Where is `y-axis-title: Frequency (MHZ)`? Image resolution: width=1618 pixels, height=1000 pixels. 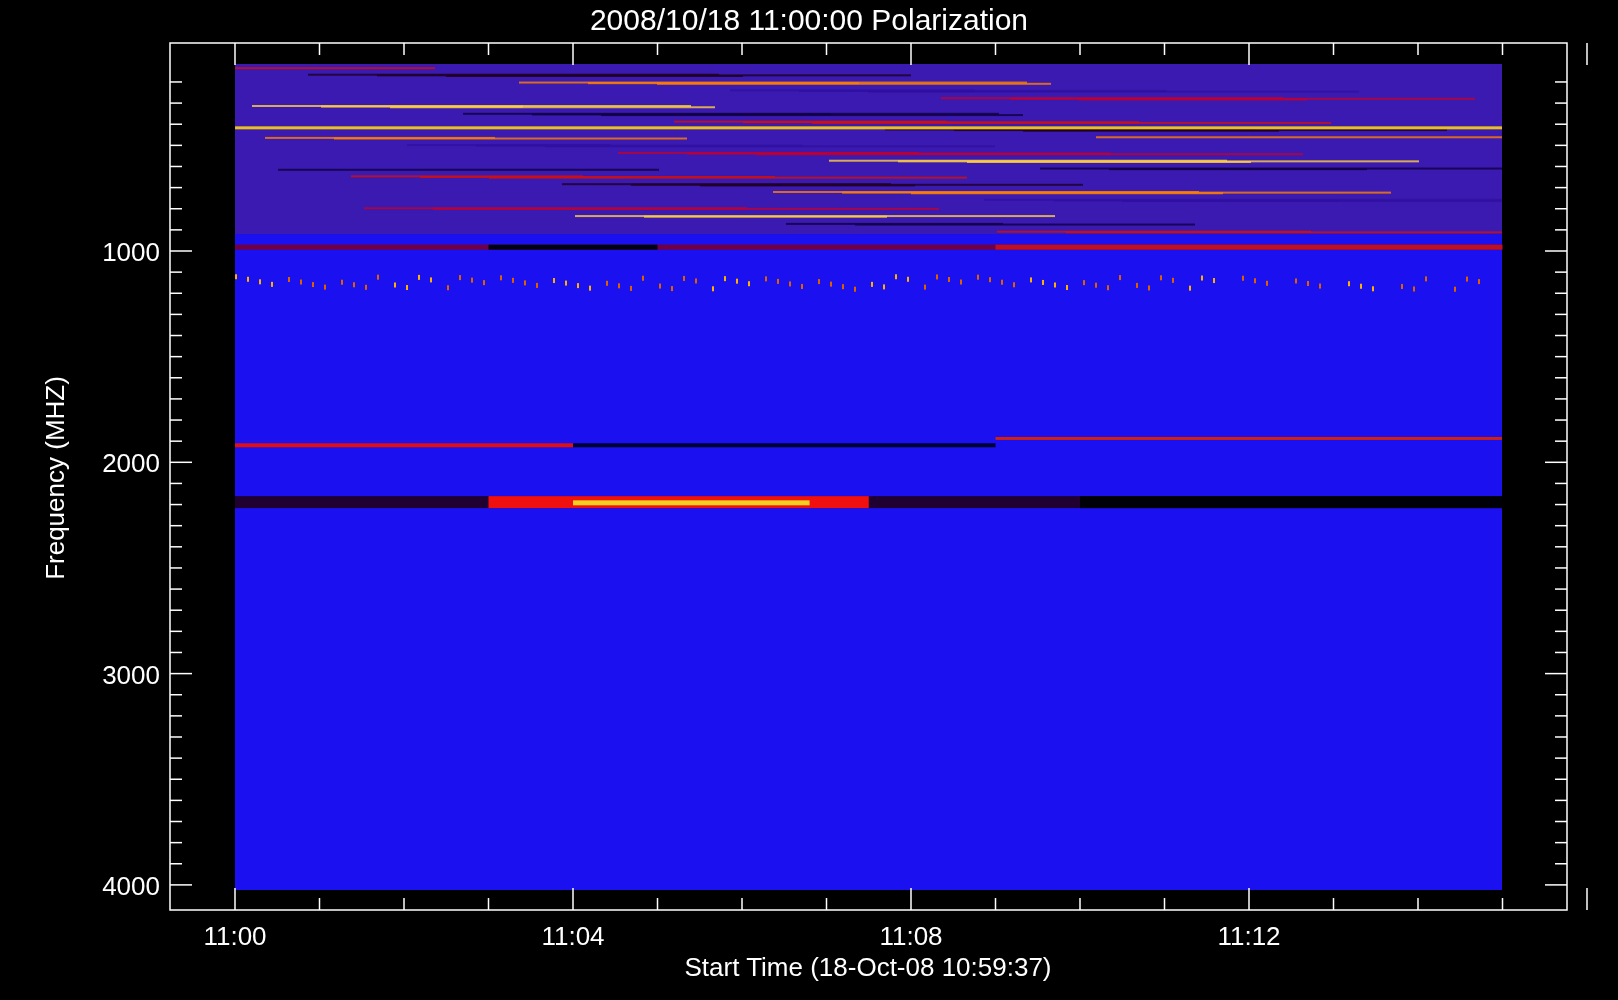 y-axis-title: Frequency (MHZ) is located at coordinates (55, 478).